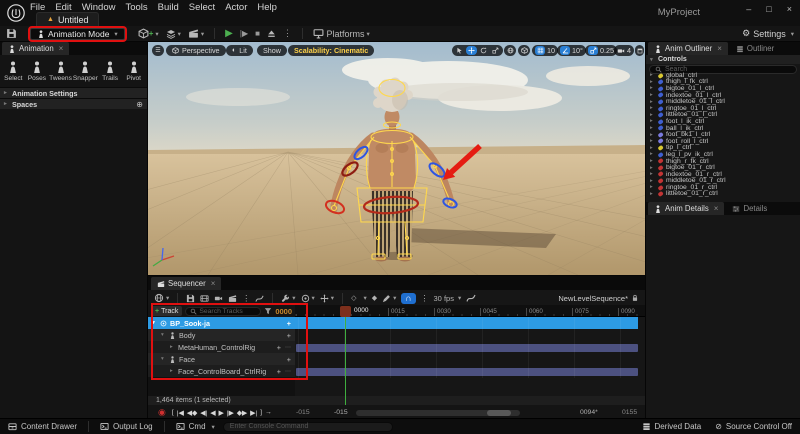 The image size is (800, 434). Describe the element at coordinates (73, 92) in the screenshot. I see `section-animation-settings: ▸ Animation Settings` at that location.